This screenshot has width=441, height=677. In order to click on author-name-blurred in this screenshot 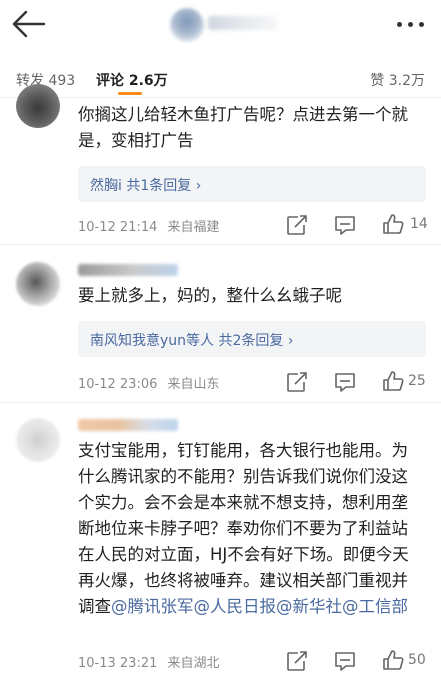, I will do `click(243, 23)`.